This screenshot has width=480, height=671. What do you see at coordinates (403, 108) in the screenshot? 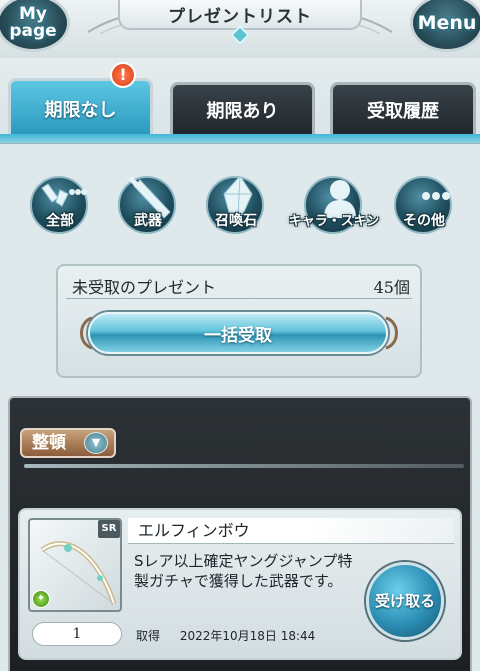
I see `tab-history: 受取履歴` at bounding box center [403, 108].